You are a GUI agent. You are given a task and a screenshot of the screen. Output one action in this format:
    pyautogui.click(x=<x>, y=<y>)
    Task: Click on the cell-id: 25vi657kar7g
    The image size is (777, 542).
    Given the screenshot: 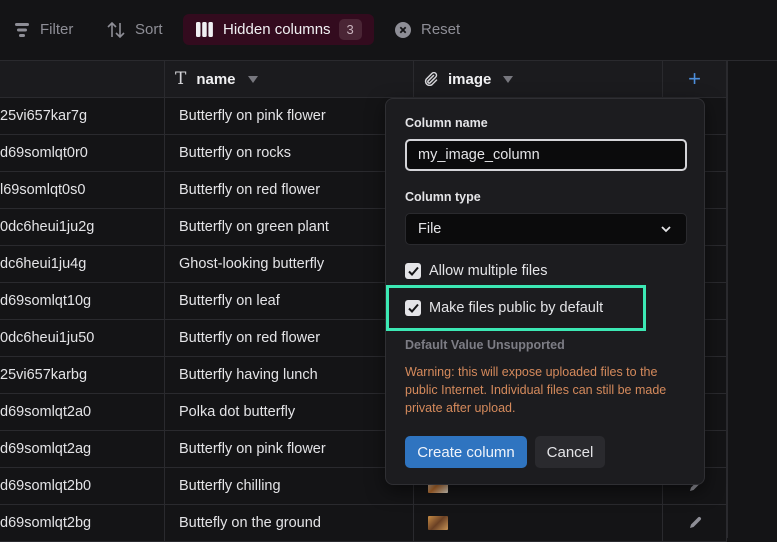 What is the action you would take?
    pyautogui.click(x=82, y=116)
    